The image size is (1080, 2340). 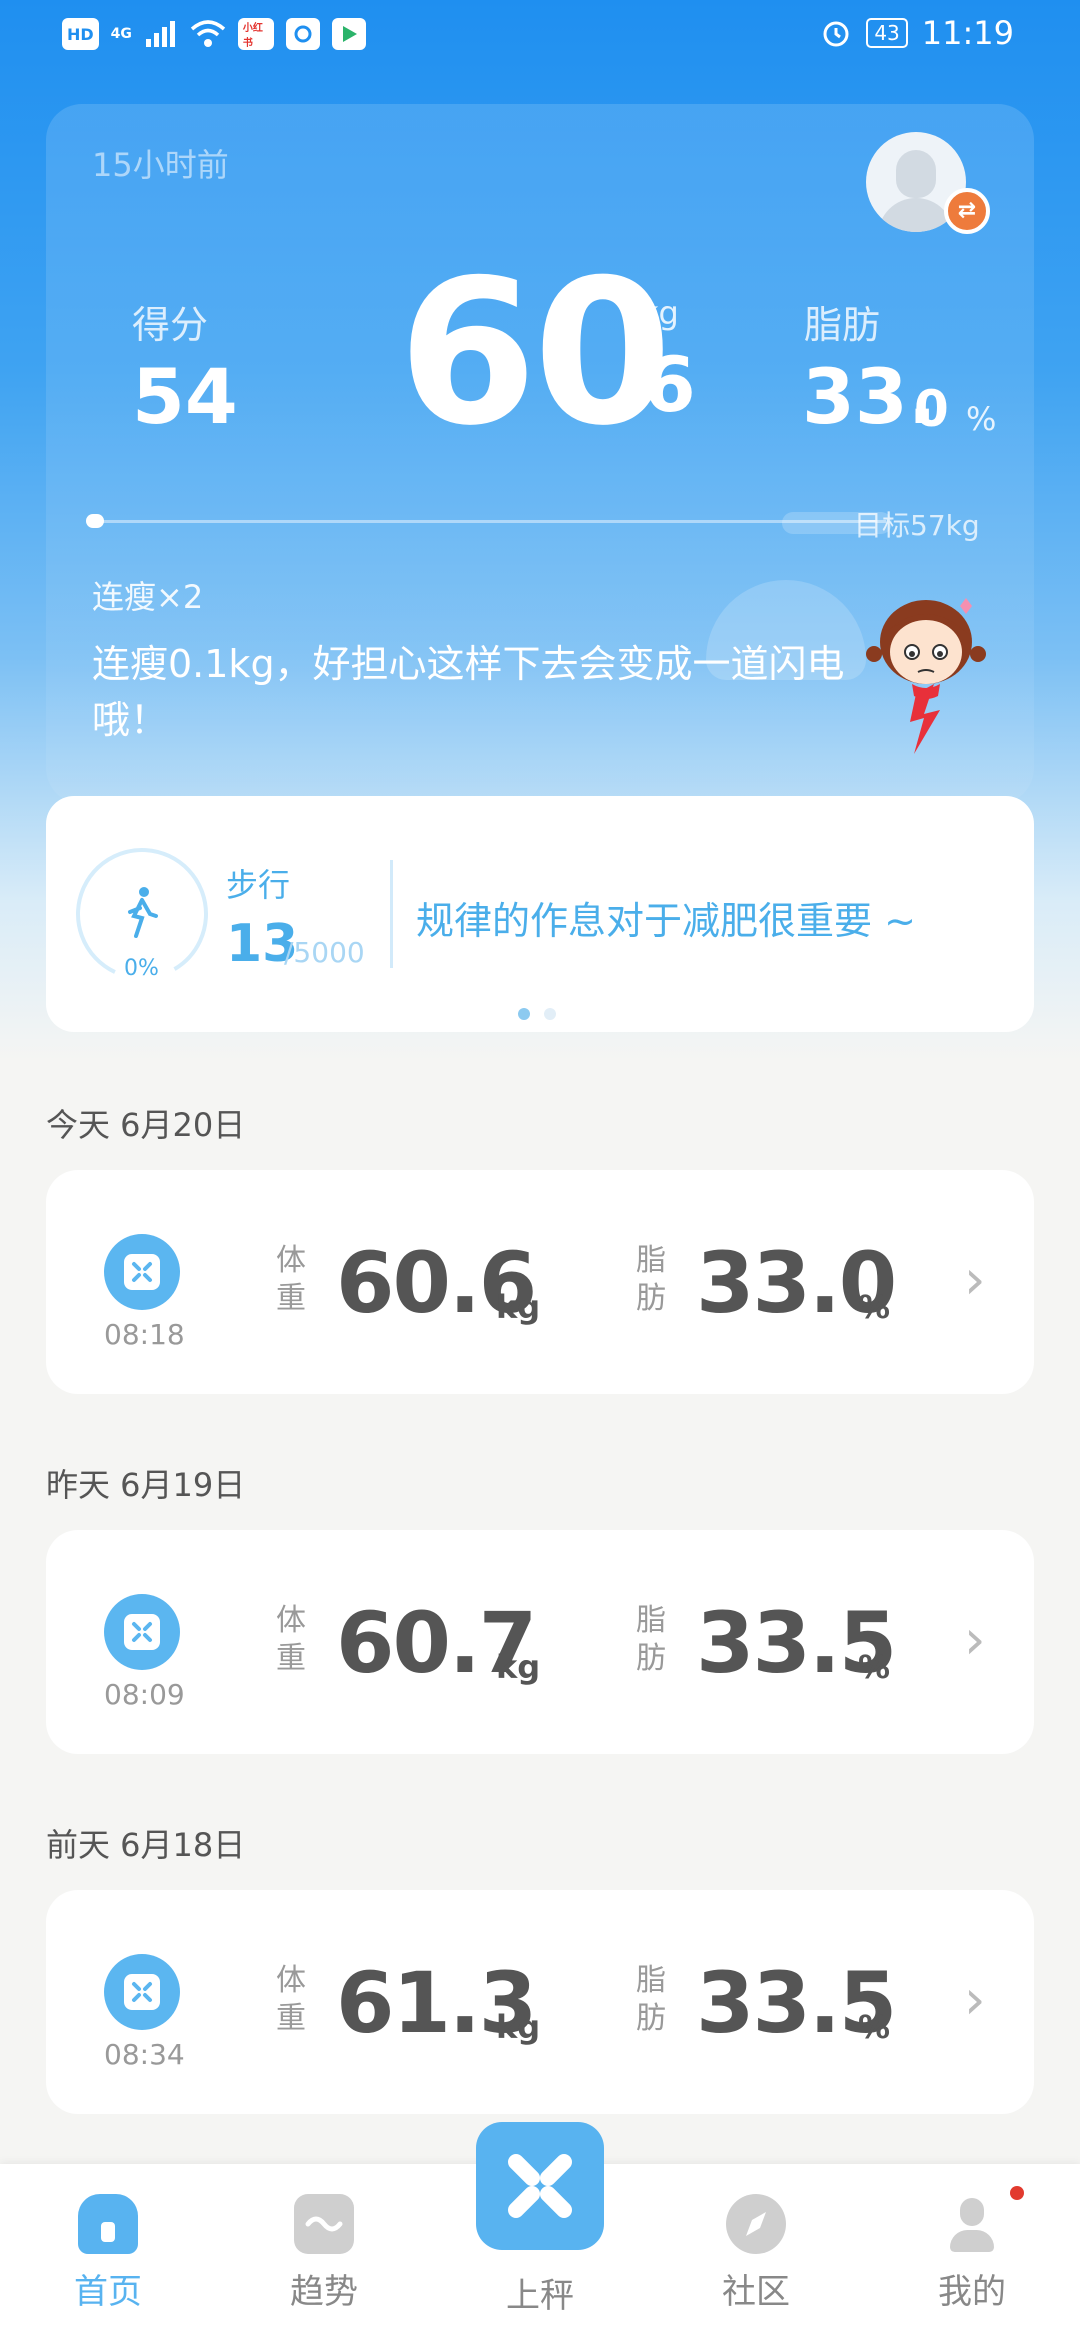 I want to click on goal-progress-track, so click(x=488, y=521).